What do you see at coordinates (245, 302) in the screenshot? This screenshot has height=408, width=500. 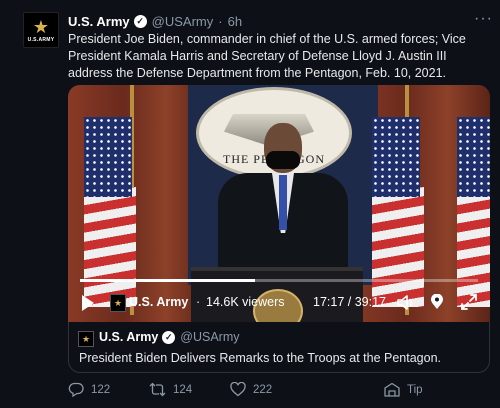 I see `viewer-count: 14.6K viewers` at bounding box center [245, 302].